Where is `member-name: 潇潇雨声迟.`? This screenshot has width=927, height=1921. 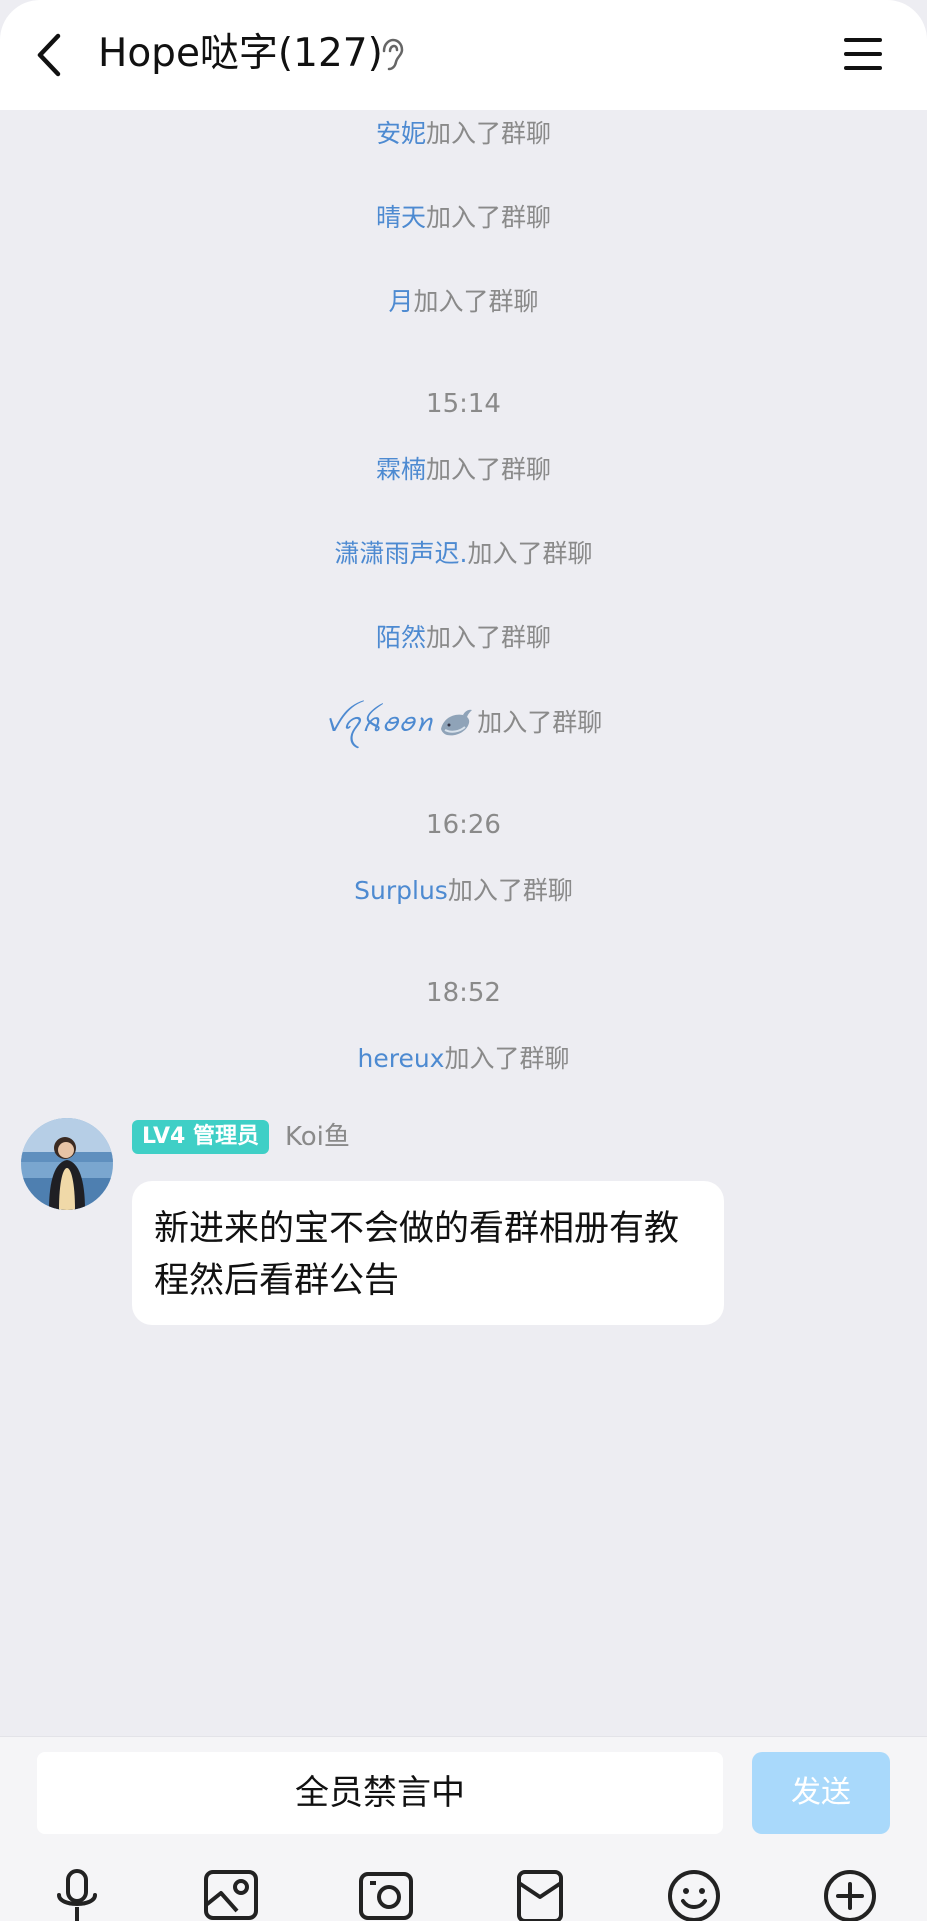
member-name: 潇潇雨声迟. is located at coordinates (401, 553).